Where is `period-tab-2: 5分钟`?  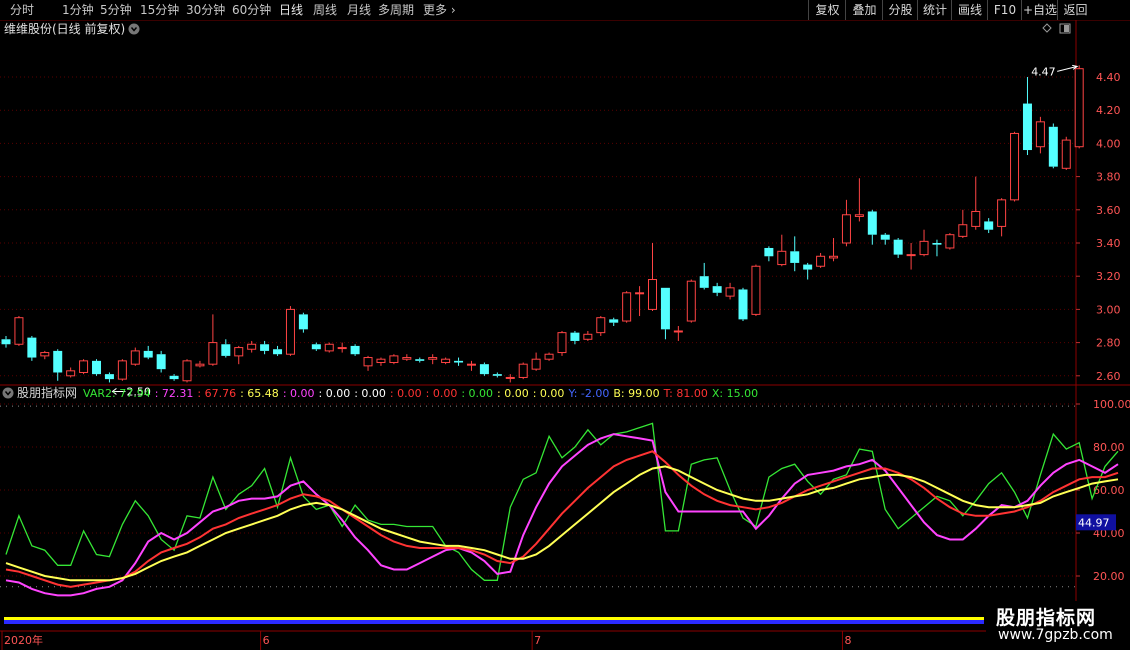 period-tab-2: 5分钟 is located at coordinates (116, 10).